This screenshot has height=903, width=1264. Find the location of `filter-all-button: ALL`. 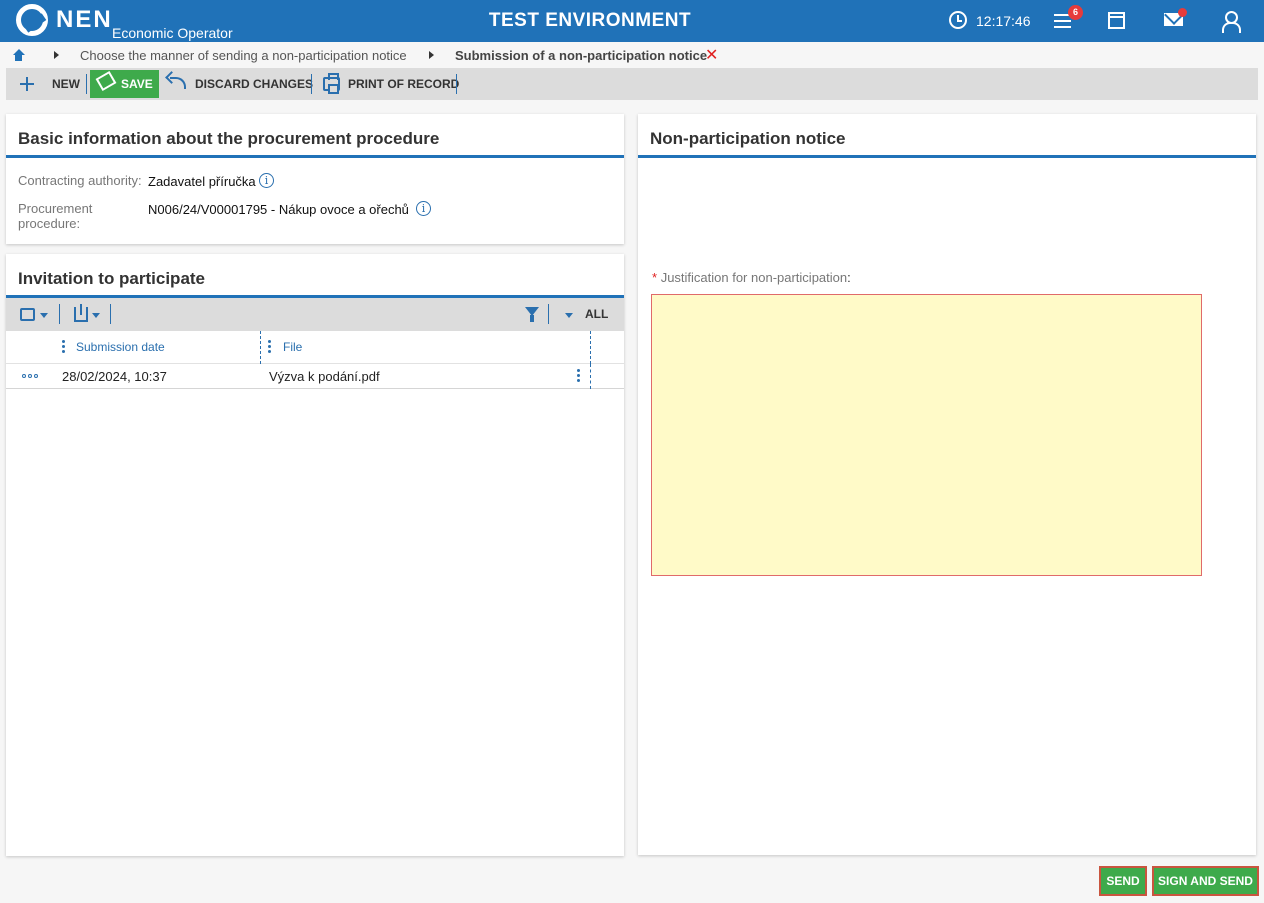

filter-all-button: ALL is located at coordinates (596, 314).